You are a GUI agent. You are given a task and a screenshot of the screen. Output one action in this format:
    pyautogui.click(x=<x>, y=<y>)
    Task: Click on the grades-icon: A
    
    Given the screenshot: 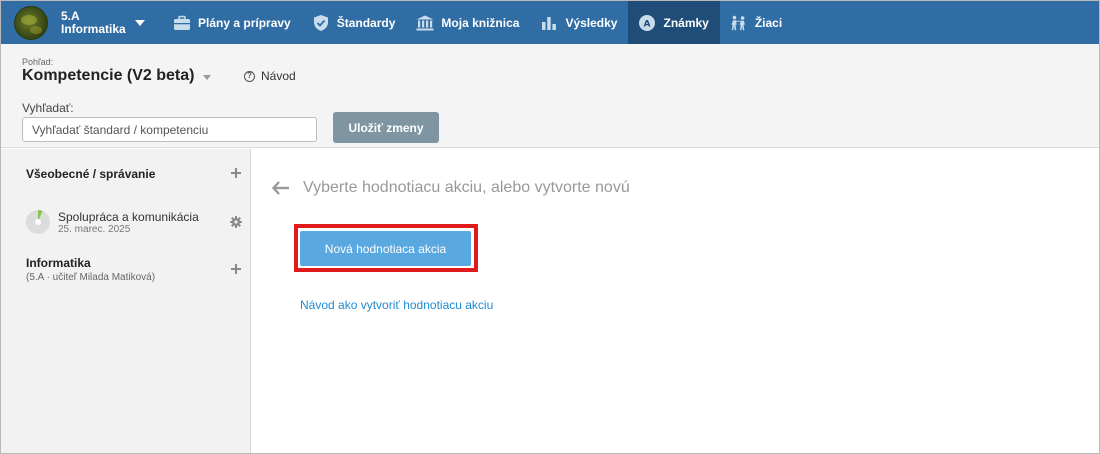 What is the action you would take?
    pyautogui.click(x=647, y=23)
    